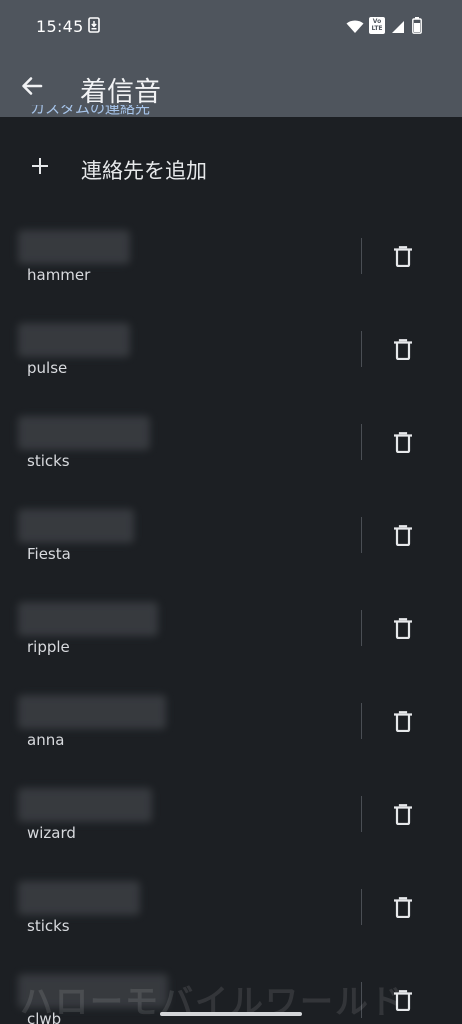  What do you see at coordinates (59, 275) in the screenshot?
I see `ringtone-name: hammer` at bounding box center [59, 275].